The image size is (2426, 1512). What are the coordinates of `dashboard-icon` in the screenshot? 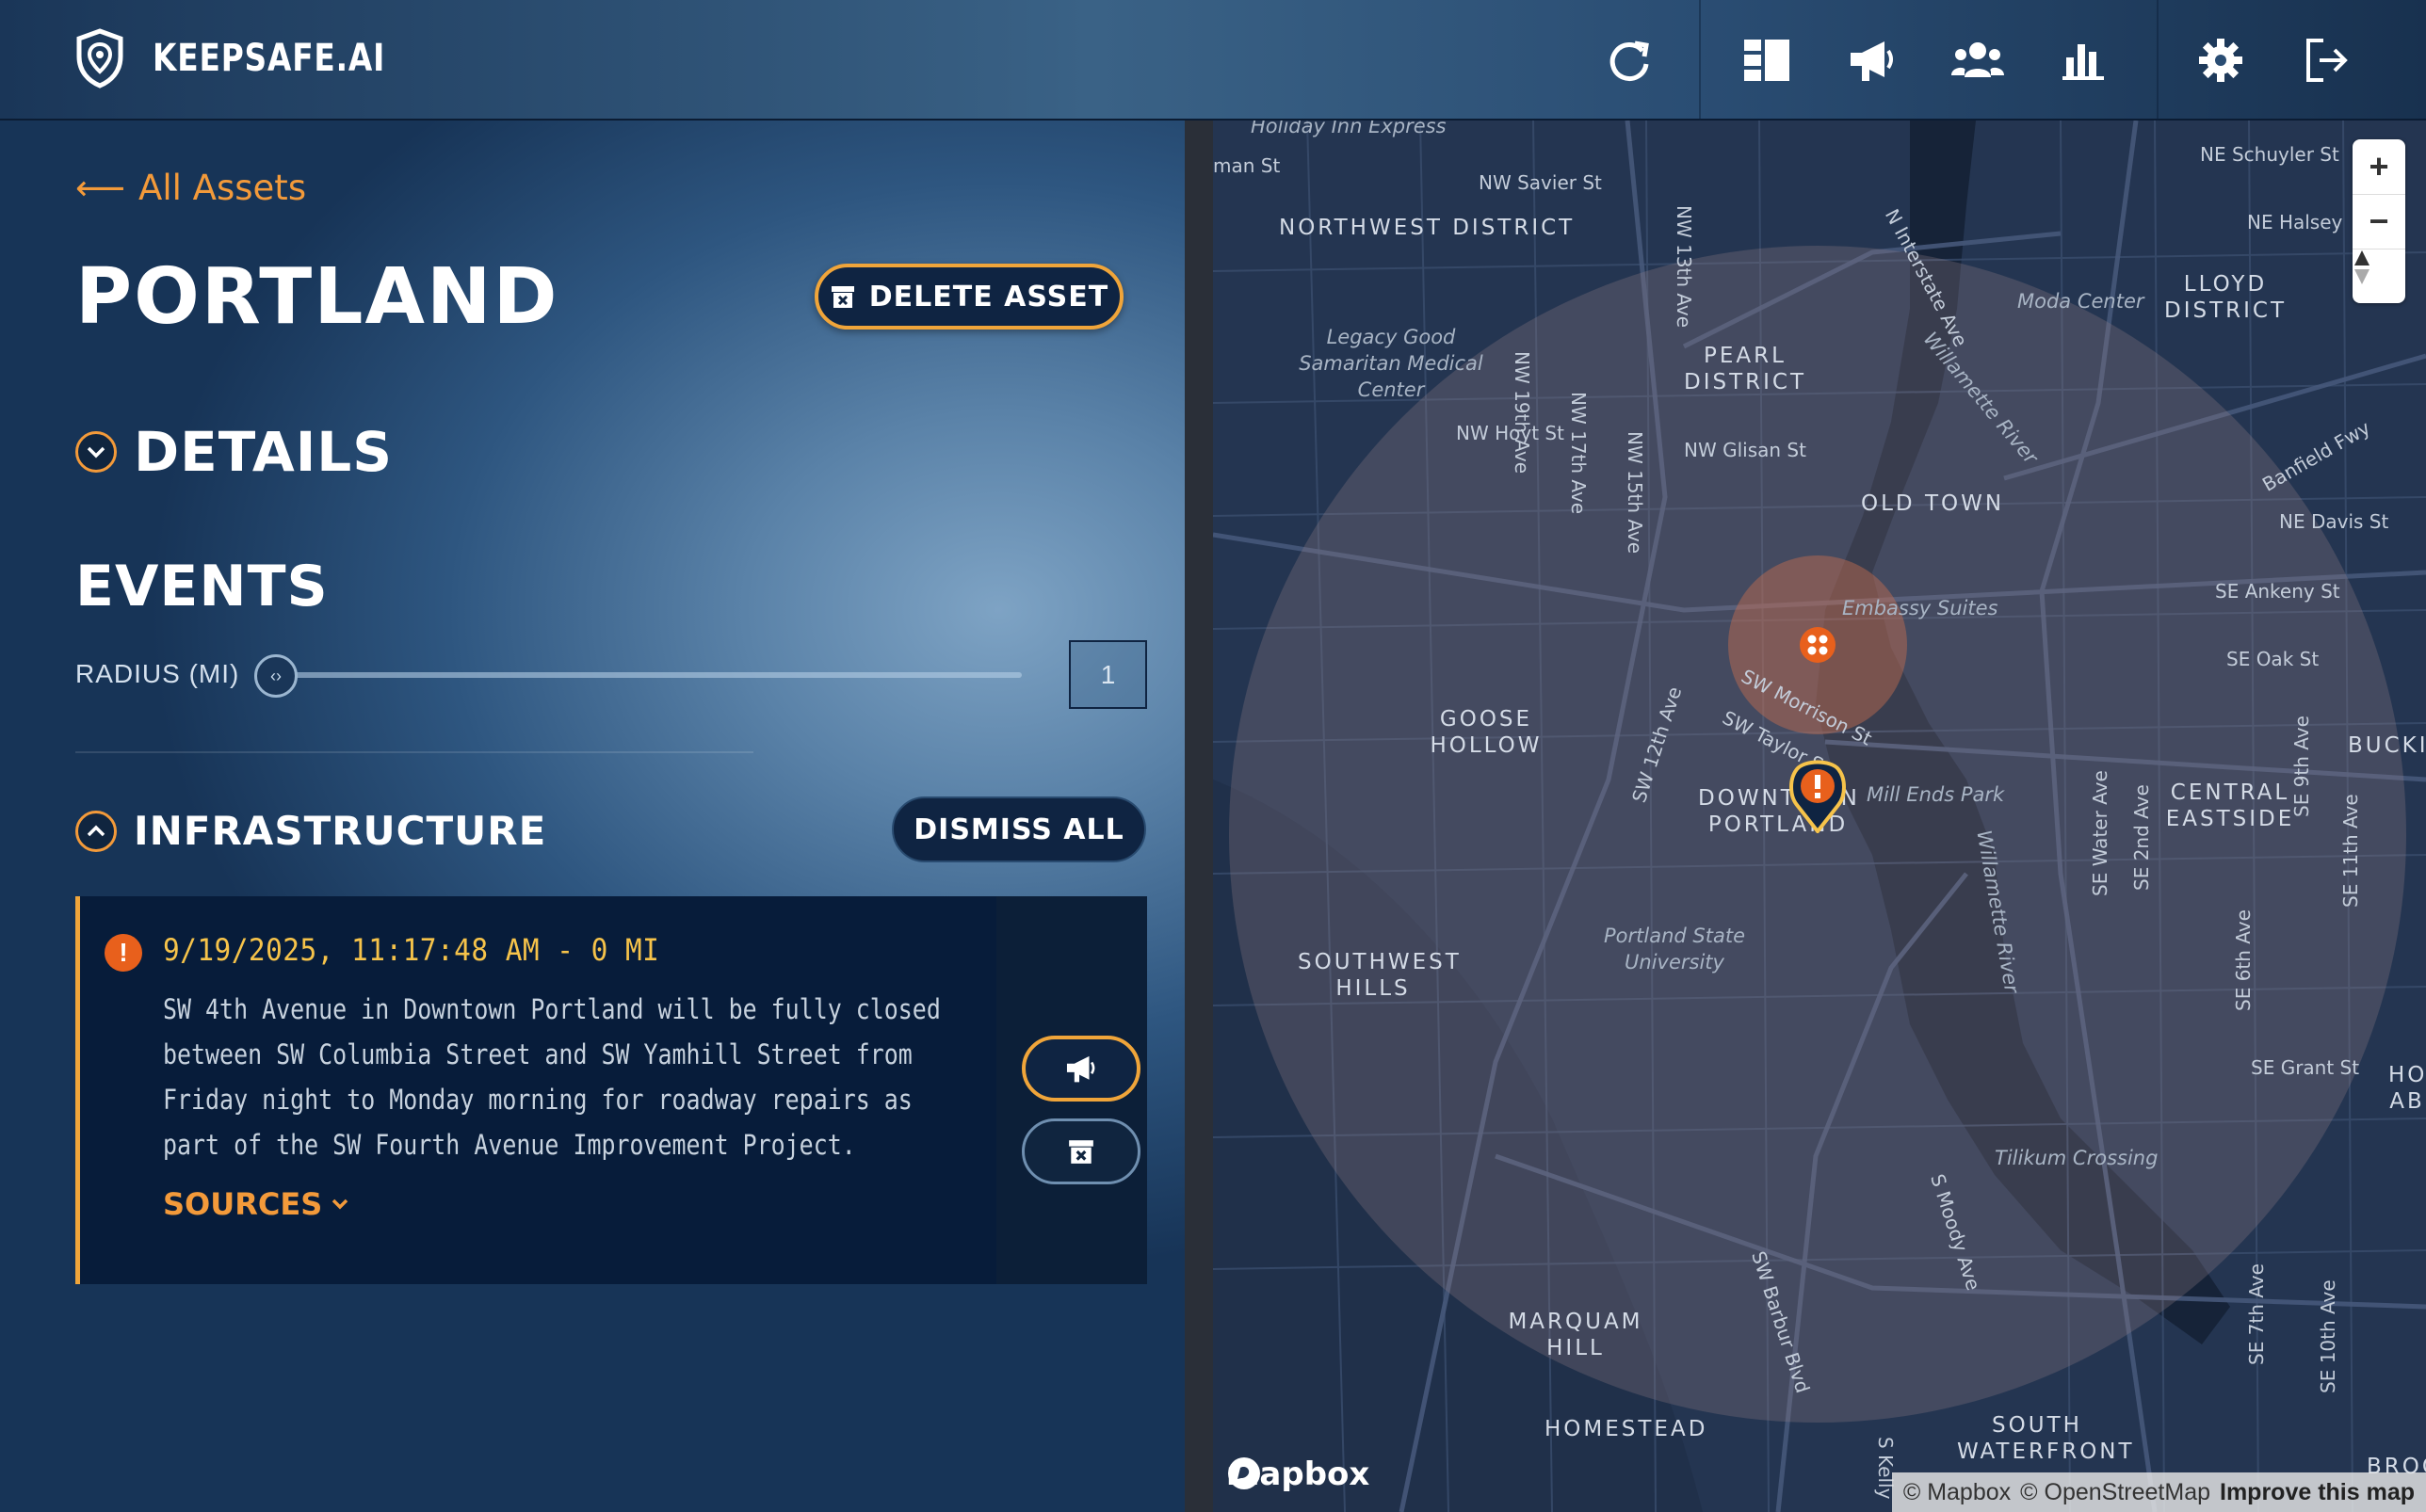 It's located at (1767, 60).